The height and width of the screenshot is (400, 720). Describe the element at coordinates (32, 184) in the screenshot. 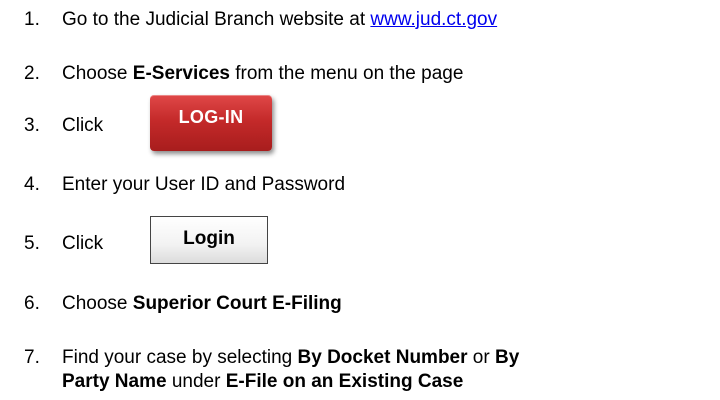

I see `step-number: 4.` at that location.